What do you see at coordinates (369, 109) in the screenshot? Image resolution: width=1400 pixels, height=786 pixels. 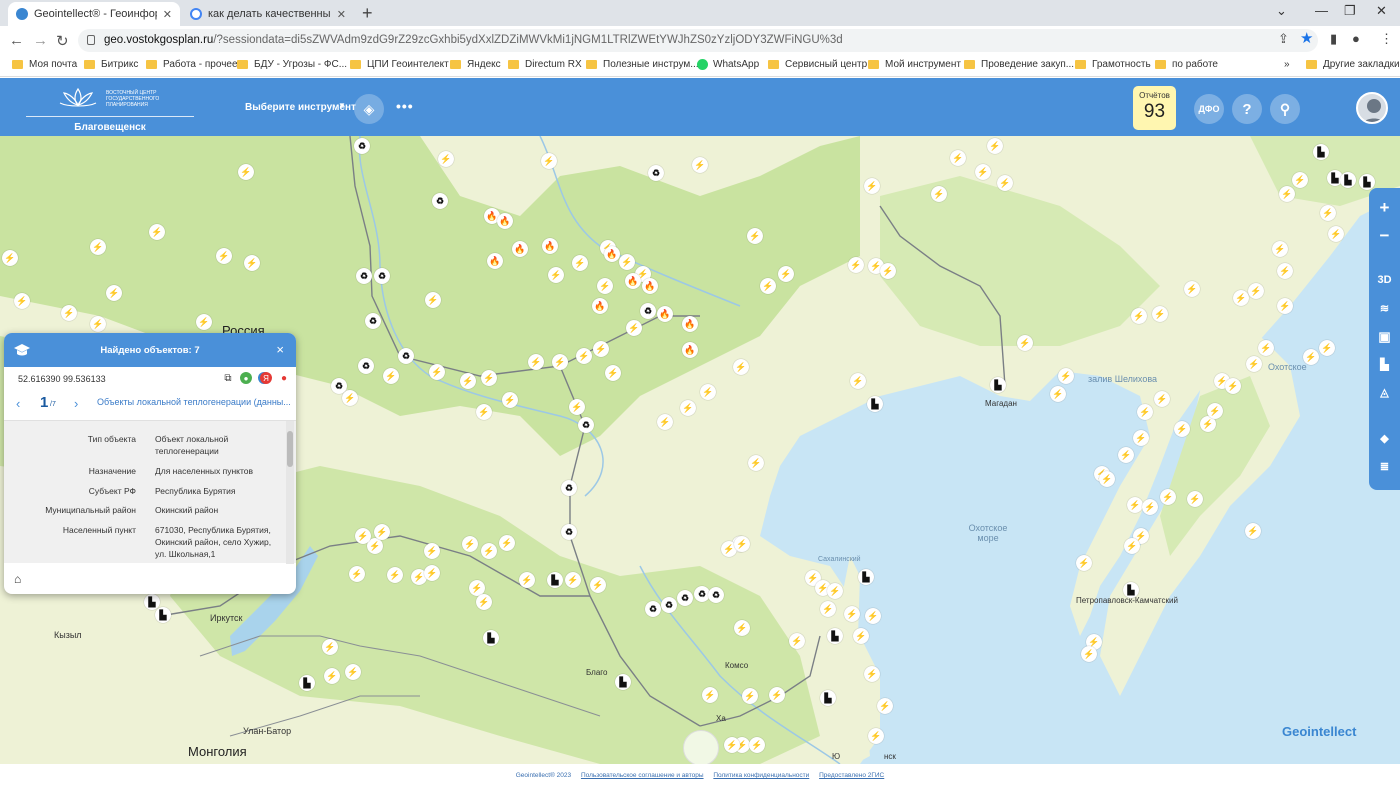 I see `layers-button: ◈` at bounding box center [369, 109].